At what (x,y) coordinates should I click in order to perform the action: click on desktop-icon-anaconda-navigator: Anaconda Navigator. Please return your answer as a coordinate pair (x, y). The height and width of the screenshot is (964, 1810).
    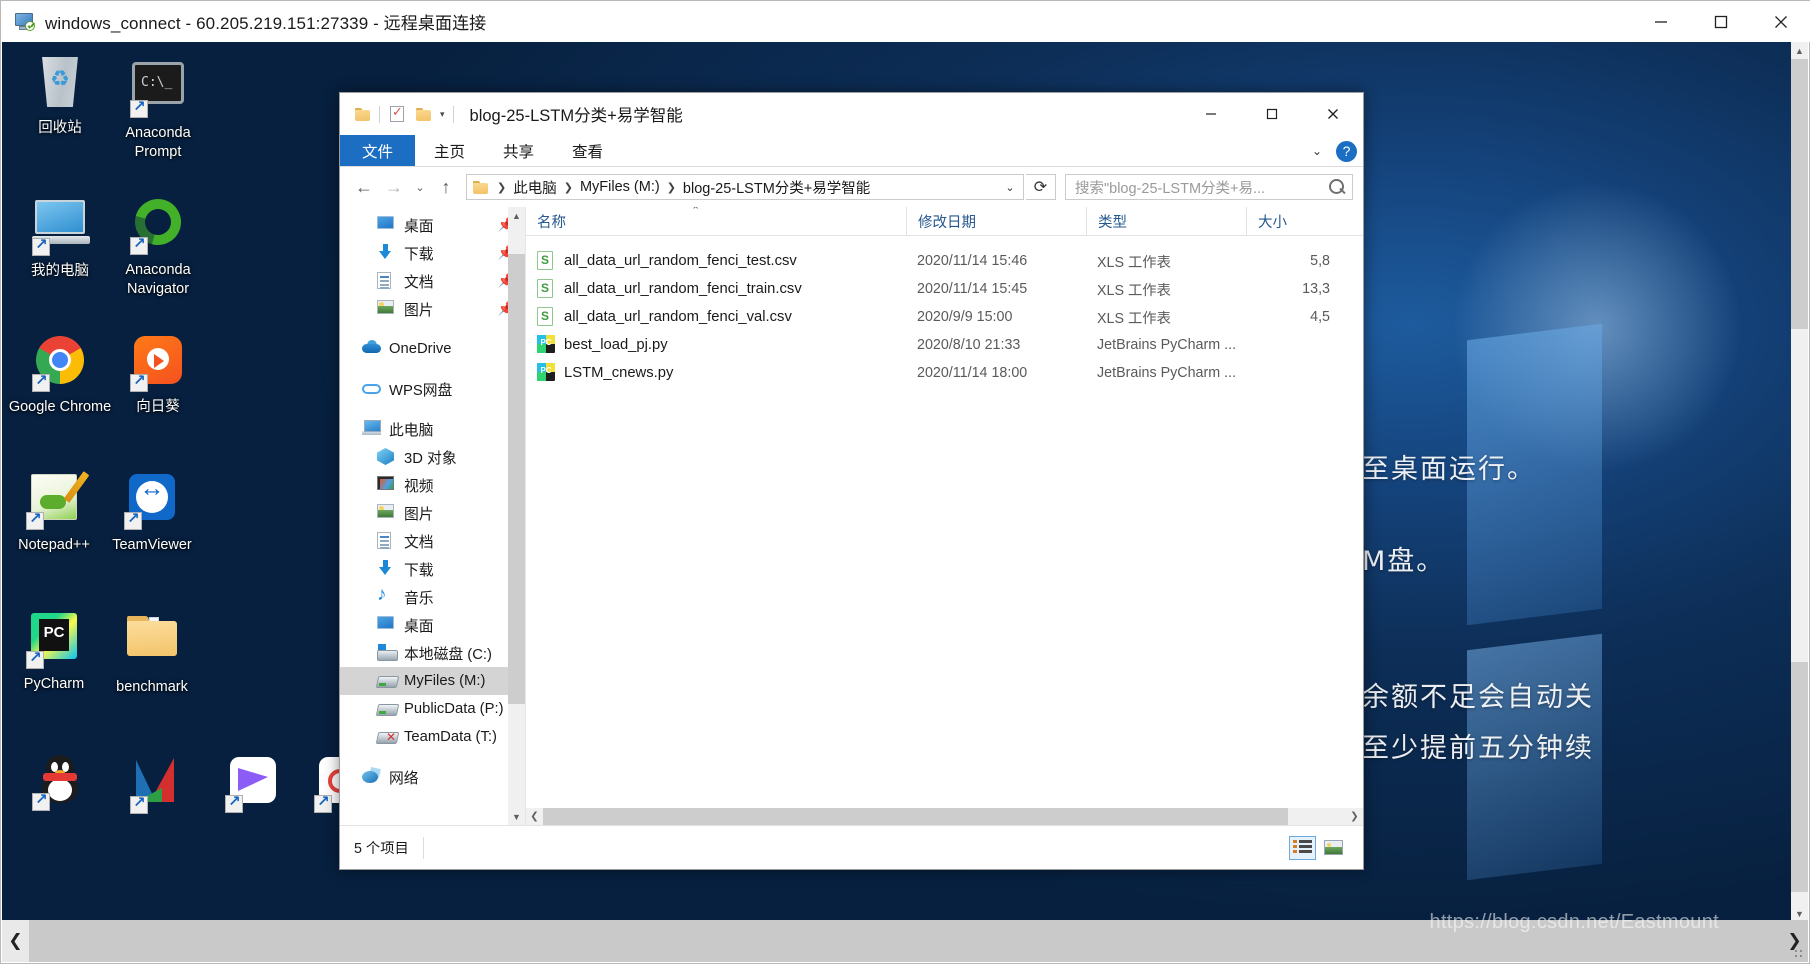
    Looking at the image, I should click on (158, 244).